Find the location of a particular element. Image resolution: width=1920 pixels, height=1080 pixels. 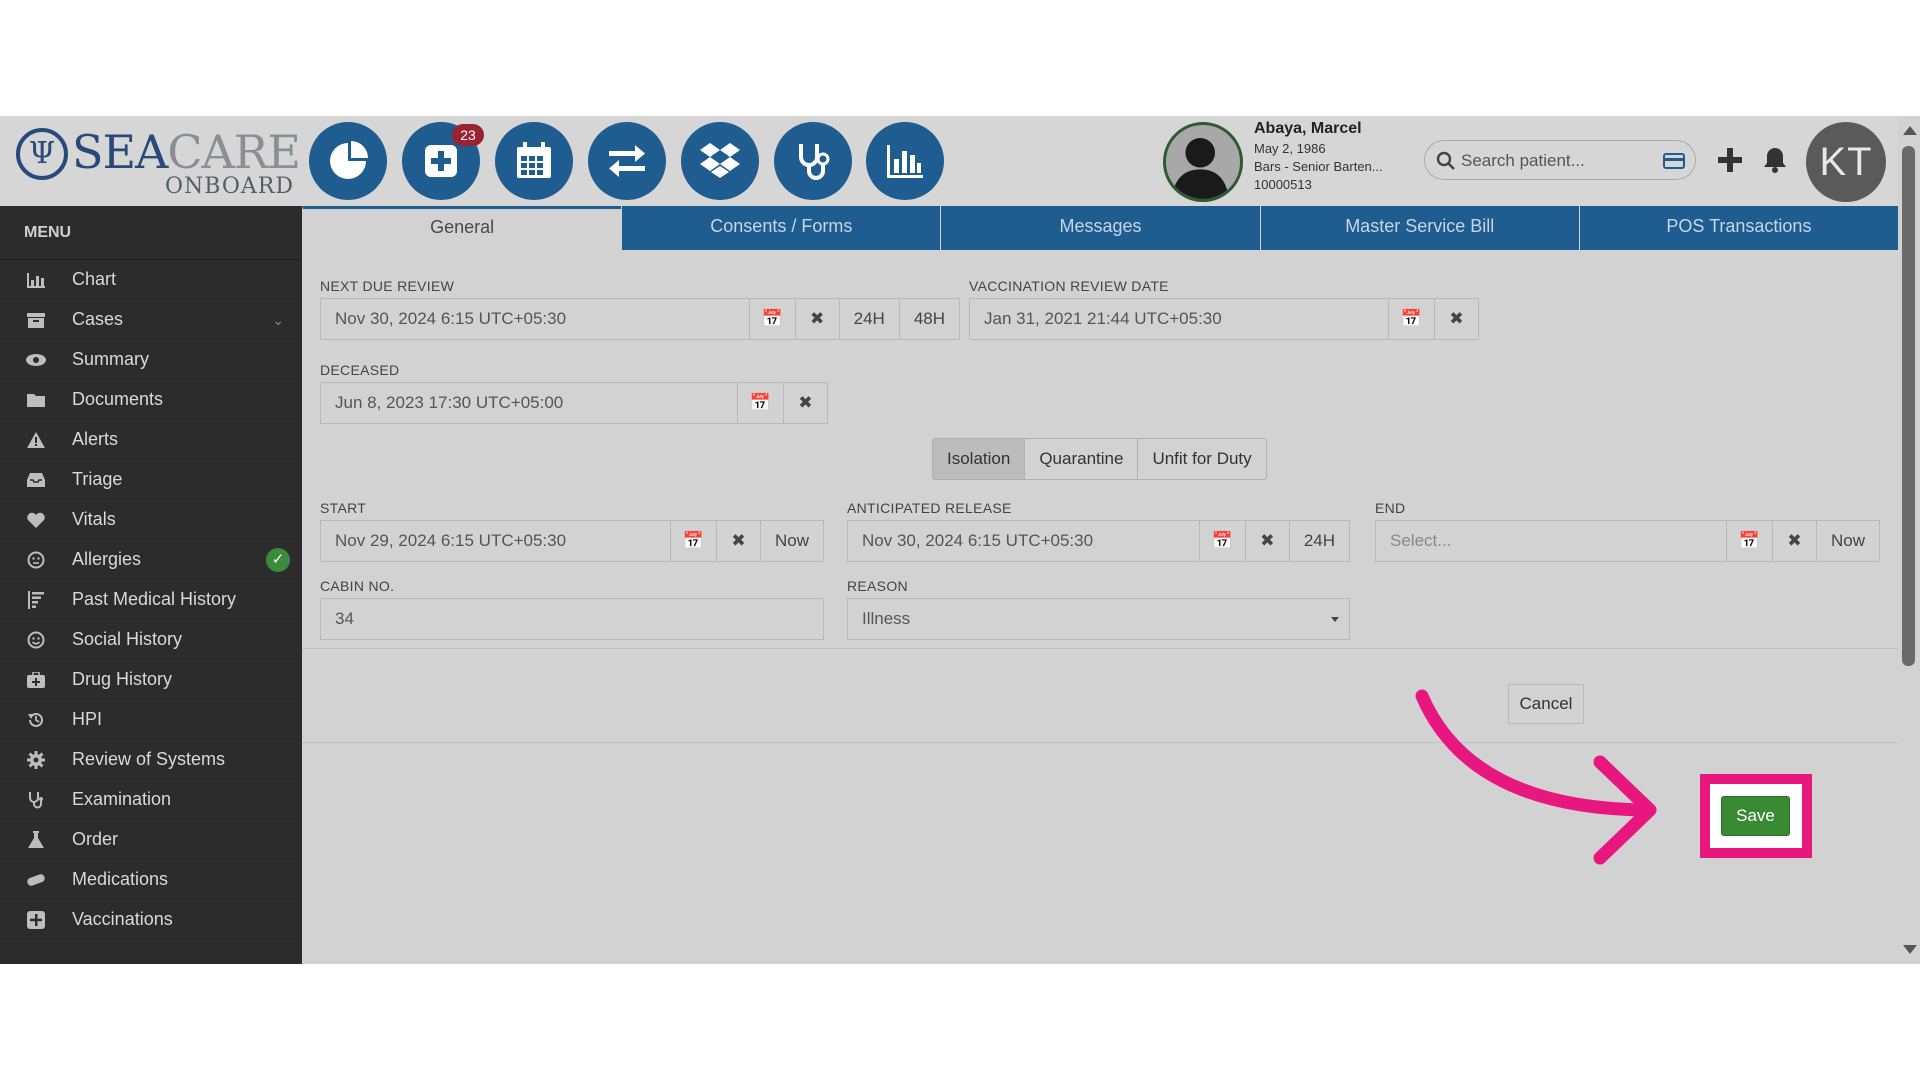

save-button: Save is located at coordinates (1755, 816).